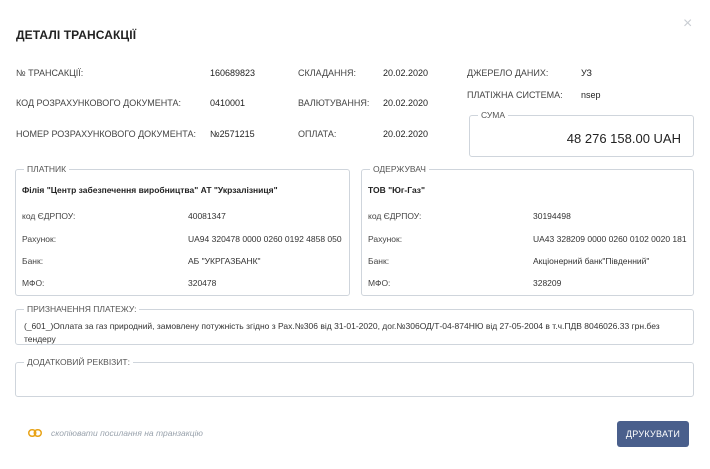 This screenshot has width=710, height=469. What do you see at coordinates (33, 261) in the screenshot?
I see `payer-bank-label: Банк:` at bounding box center [33, 261].